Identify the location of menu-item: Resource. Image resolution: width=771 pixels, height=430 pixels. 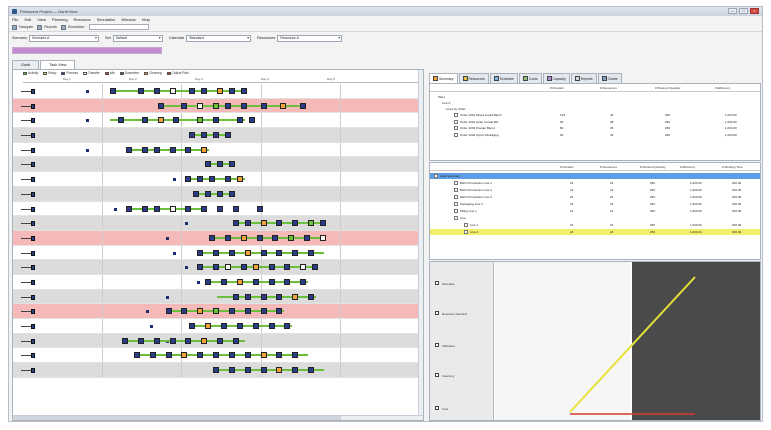
(82, 19).